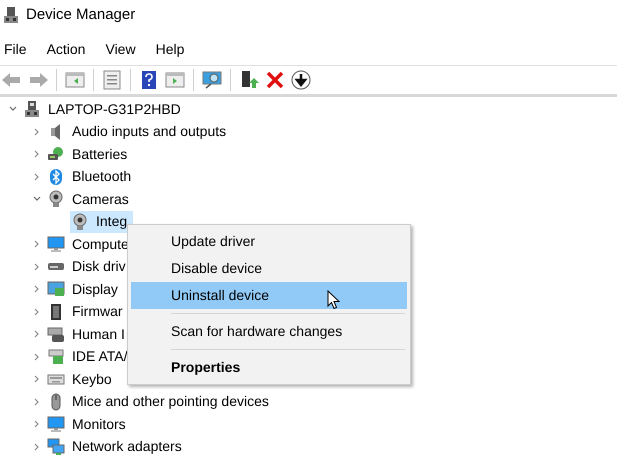 This screenshot has width=617, height=471. Describe the element at coordinates (56, 357) in the screenshot. I see `controller-icon` at that location.